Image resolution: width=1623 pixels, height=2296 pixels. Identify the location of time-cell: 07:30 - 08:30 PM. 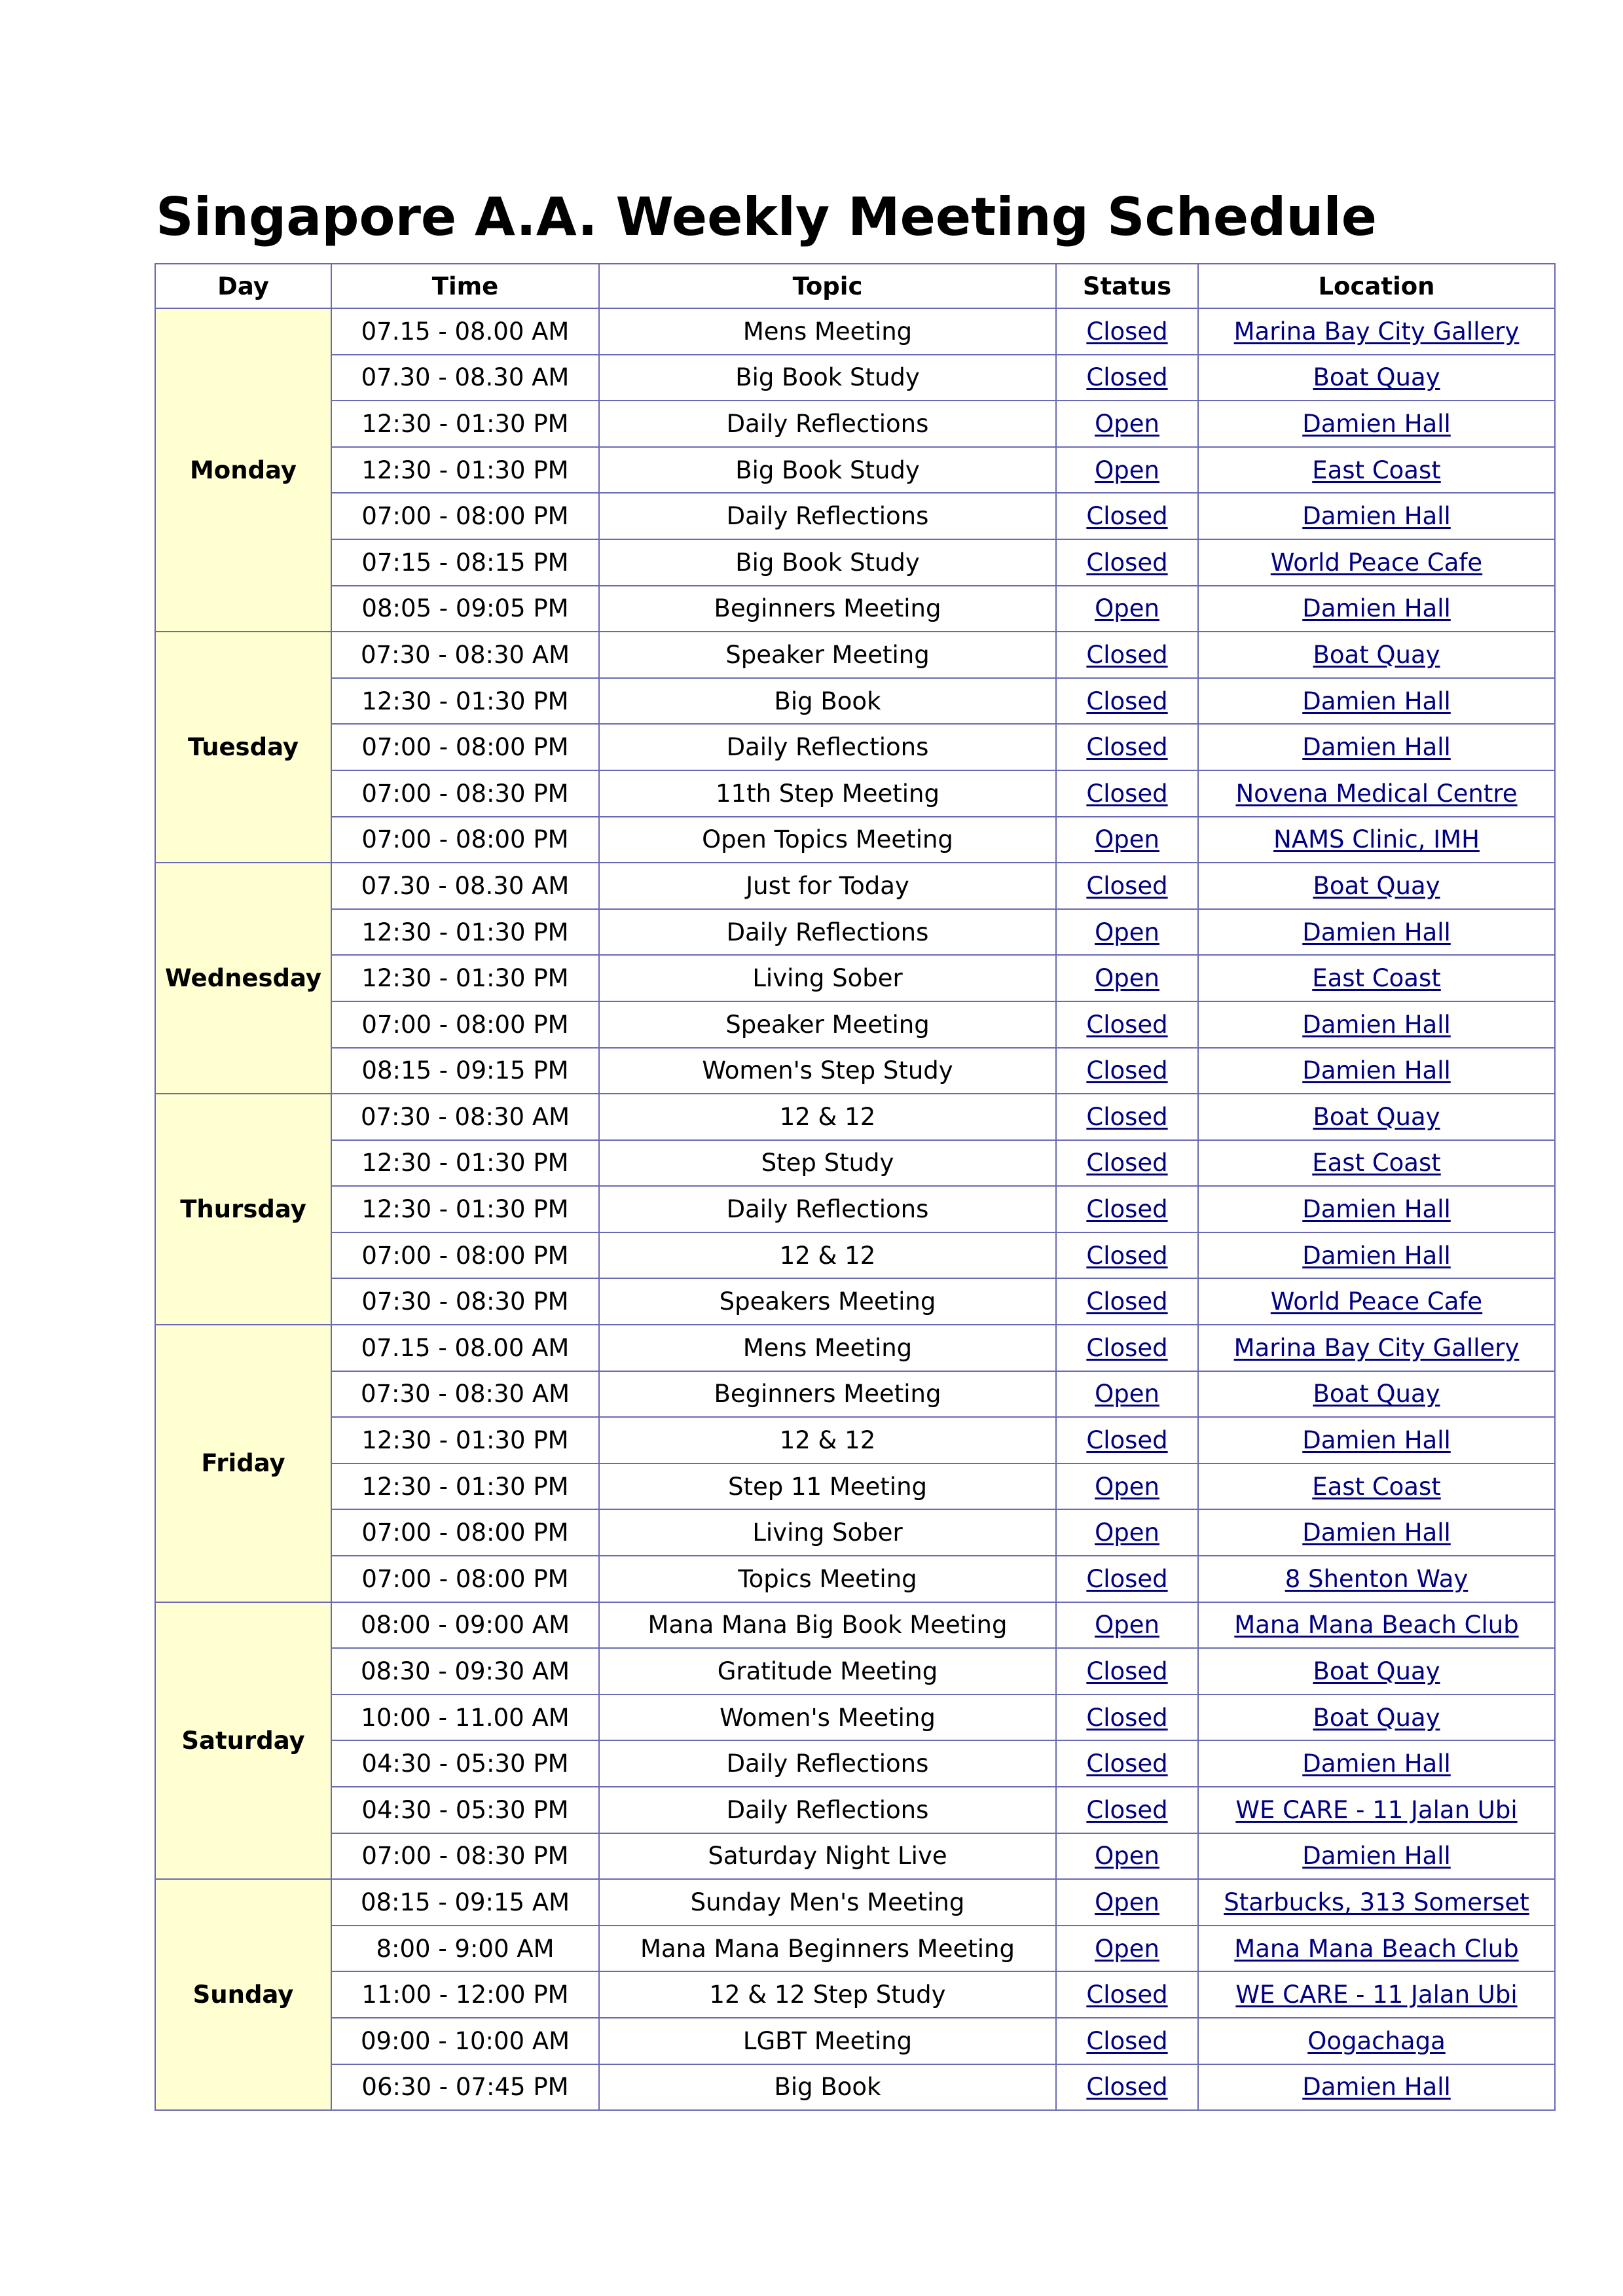
(465, 1302).